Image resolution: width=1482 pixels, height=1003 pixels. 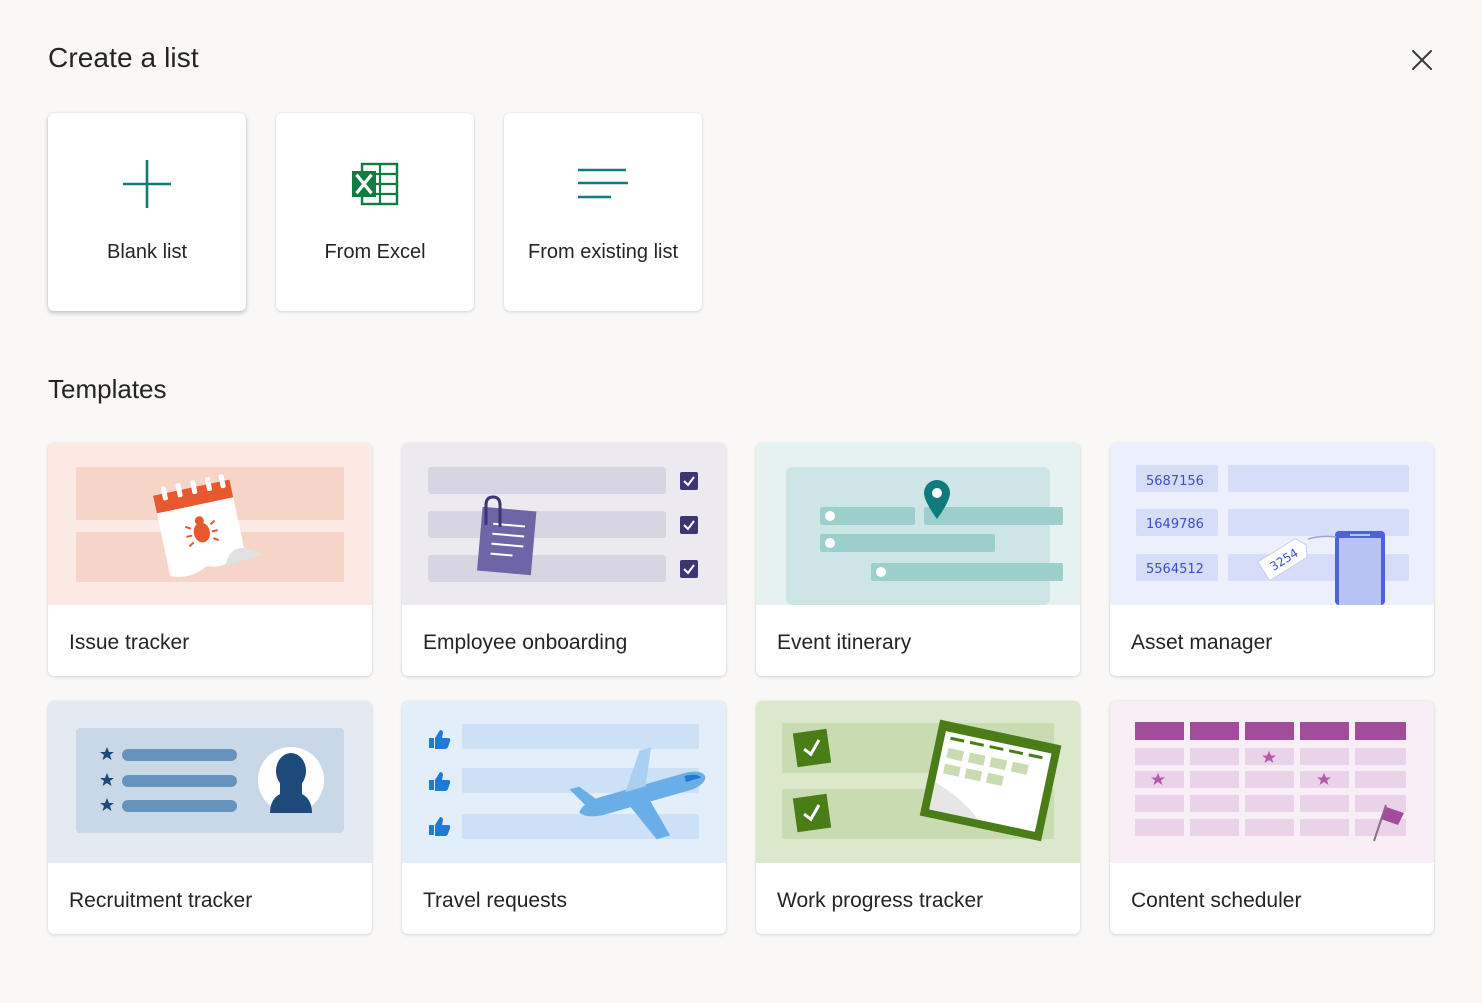 What do you see at coordinates (1175, 524) in the screenshot?
I see `asset-id-2: 1649786` at bounding box center [1175, 524].